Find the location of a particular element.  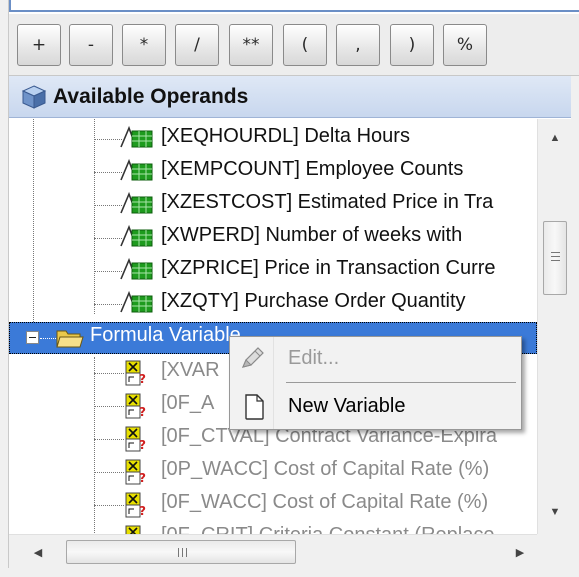

plus-operator-button: + is located at coordinates (39, 45).